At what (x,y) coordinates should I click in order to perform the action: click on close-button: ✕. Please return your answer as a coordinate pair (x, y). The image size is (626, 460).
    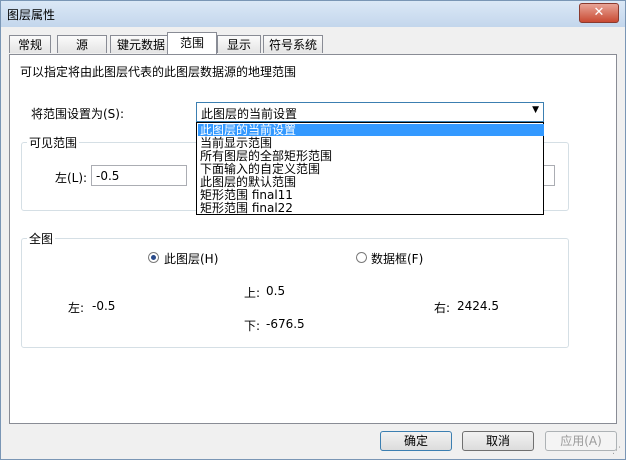
    Looking at the image, I should click on (599, 13).